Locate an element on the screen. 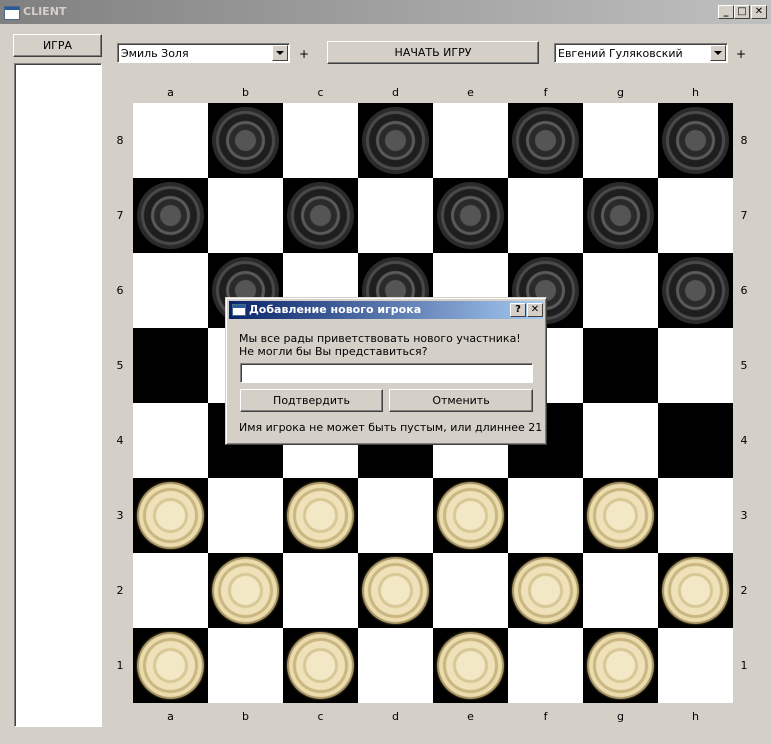 This screenshot has height=744, width=771. board-square-c1 is located at coordinates (320, 665).